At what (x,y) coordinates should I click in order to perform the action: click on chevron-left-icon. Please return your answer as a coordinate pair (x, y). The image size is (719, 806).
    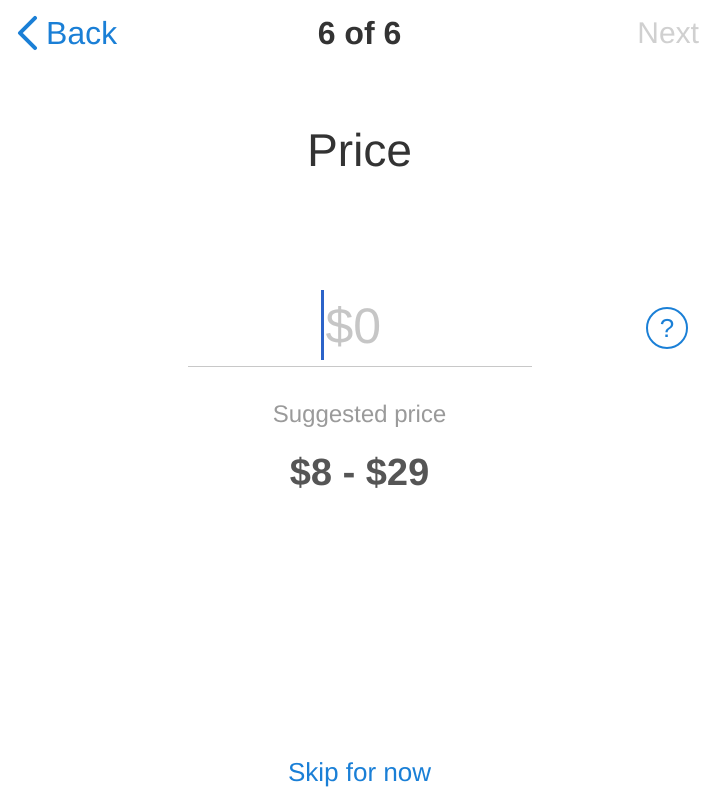
    Looking at the image, I should click on (27, 33).